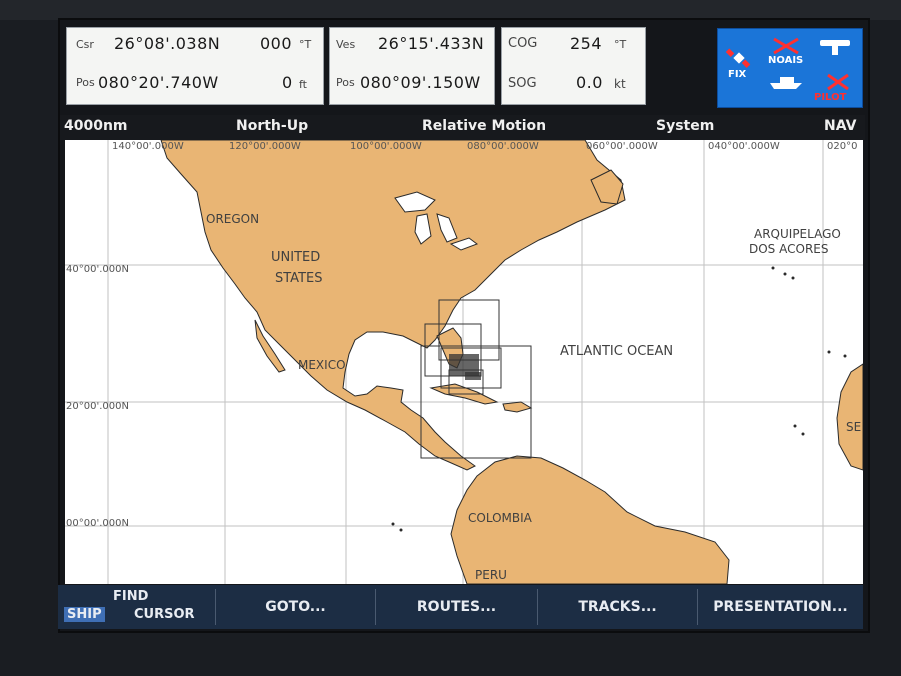  What do you see at coordinates (84, 614) in the screenshot?
I see `ship-option: SHIP` at bounding box center [84, 614].